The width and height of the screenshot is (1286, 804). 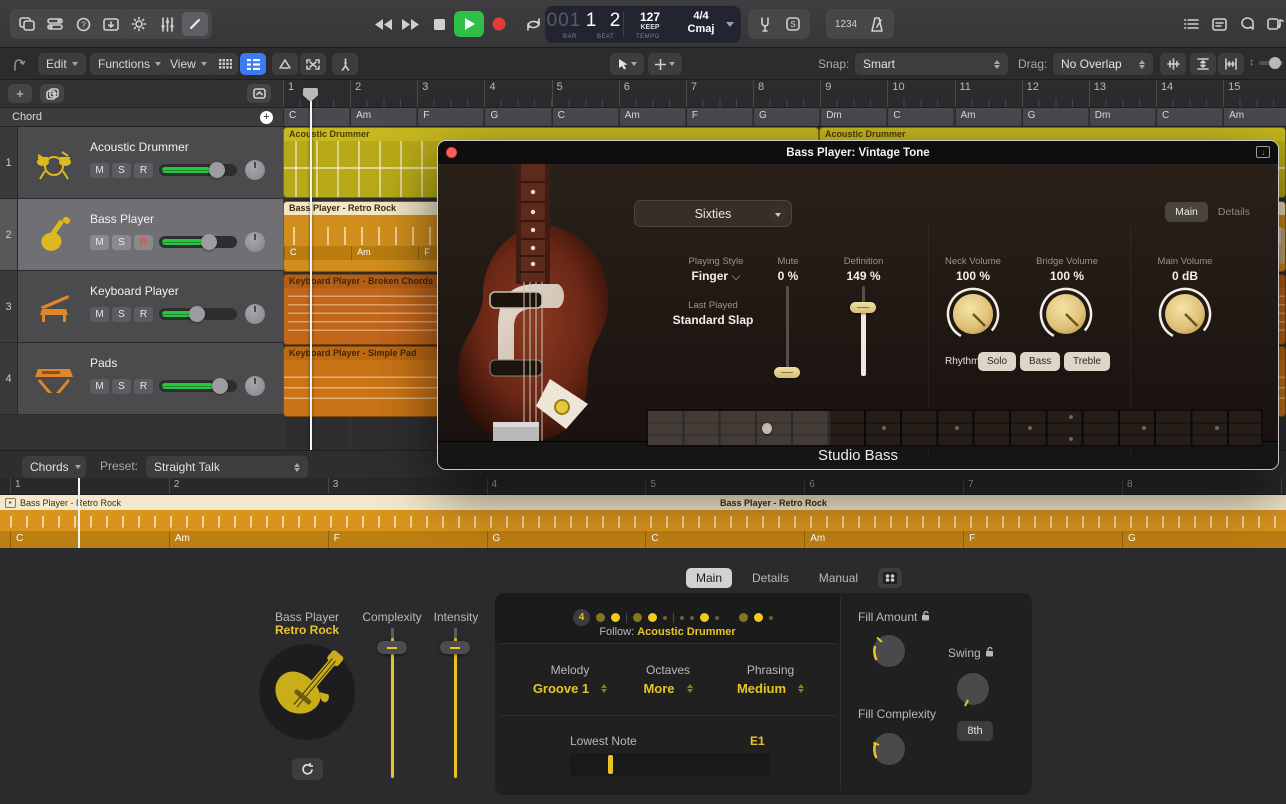 What do you see at coordinates (1271, 63) in the screenshot?
I see `vertical-zoom-slider` at bounding box center [1271, 63].